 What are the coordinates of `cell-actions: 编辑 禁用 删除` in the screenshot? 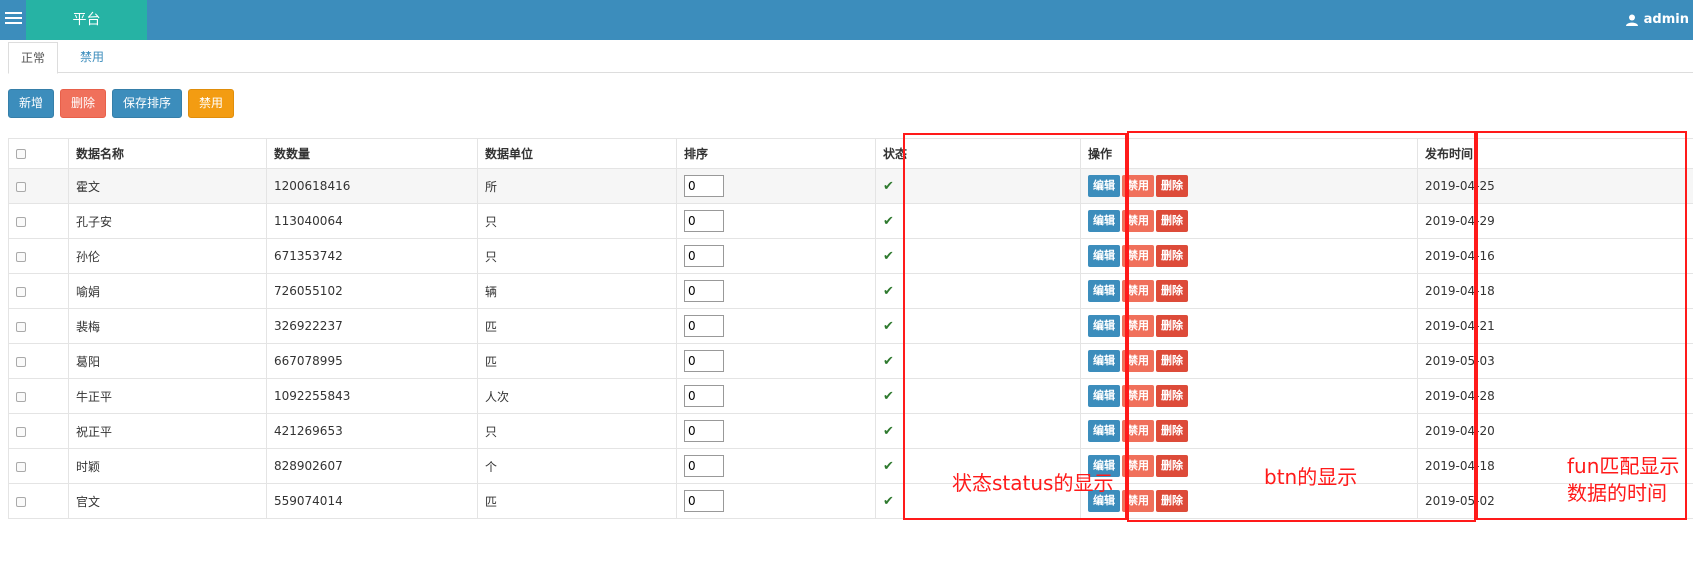 It's located at (1249, 256).